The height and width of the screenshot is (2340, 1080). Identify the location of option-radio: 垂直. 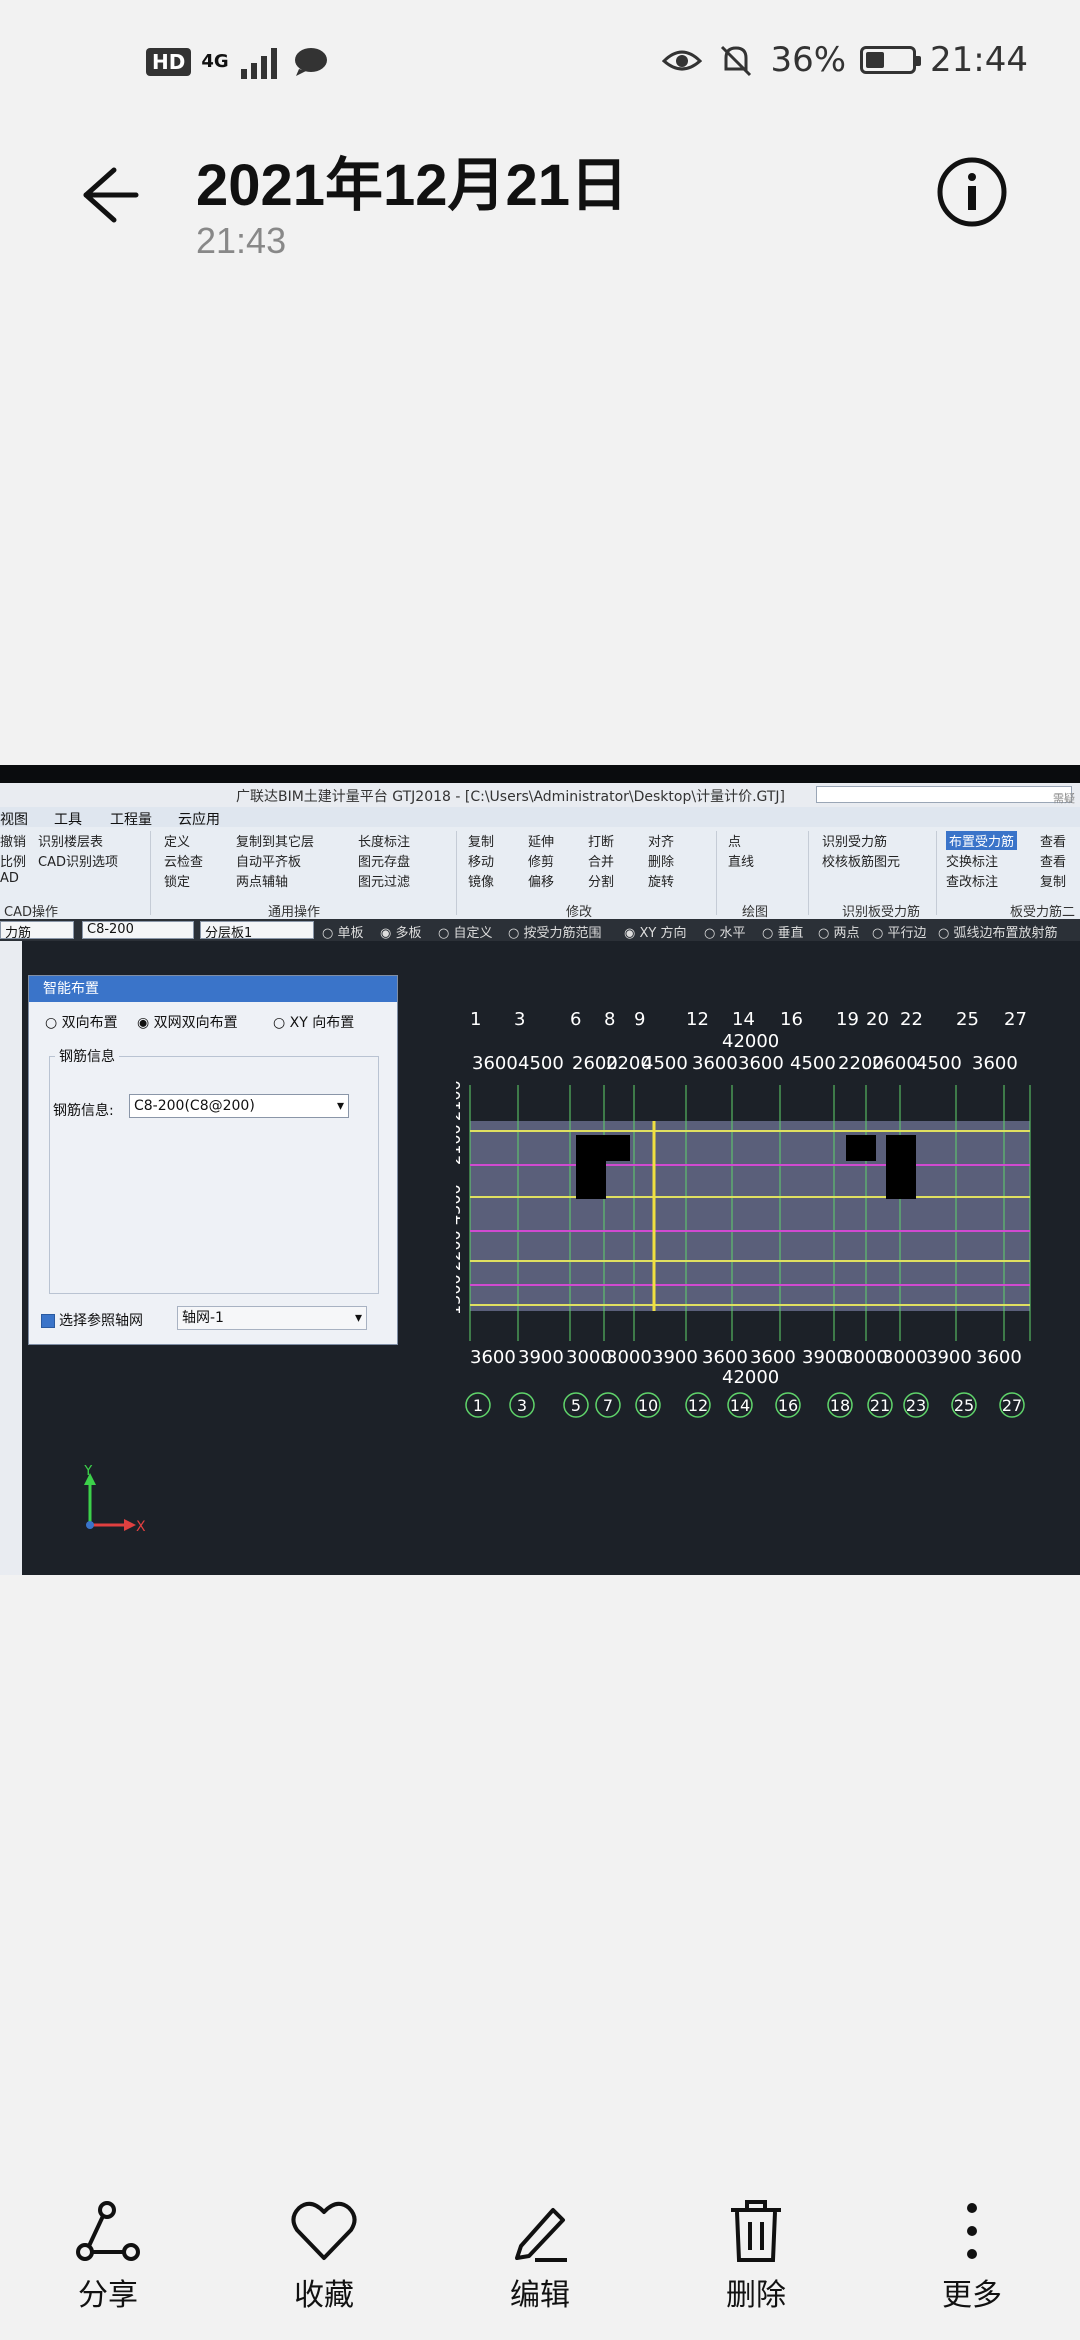
(782, 931).